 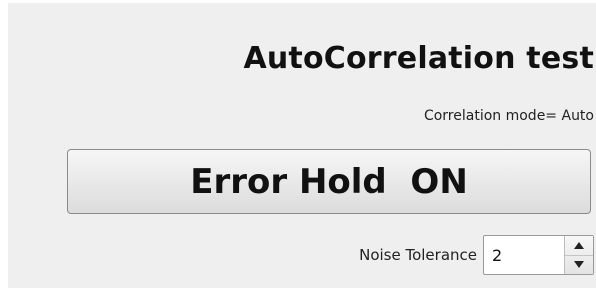 What do you see at coordinates (418, 58) in the screenshot?
I see `page-title: AutoCorrelation test` at bounding box center [418, 58].